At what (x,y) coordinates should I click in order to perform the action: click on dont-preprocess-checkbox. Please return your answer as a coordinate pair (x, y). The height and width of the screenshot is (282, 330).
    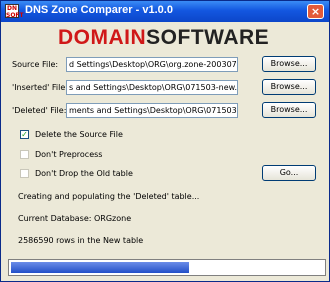
    Looking at the image, I should click on (24, 154).